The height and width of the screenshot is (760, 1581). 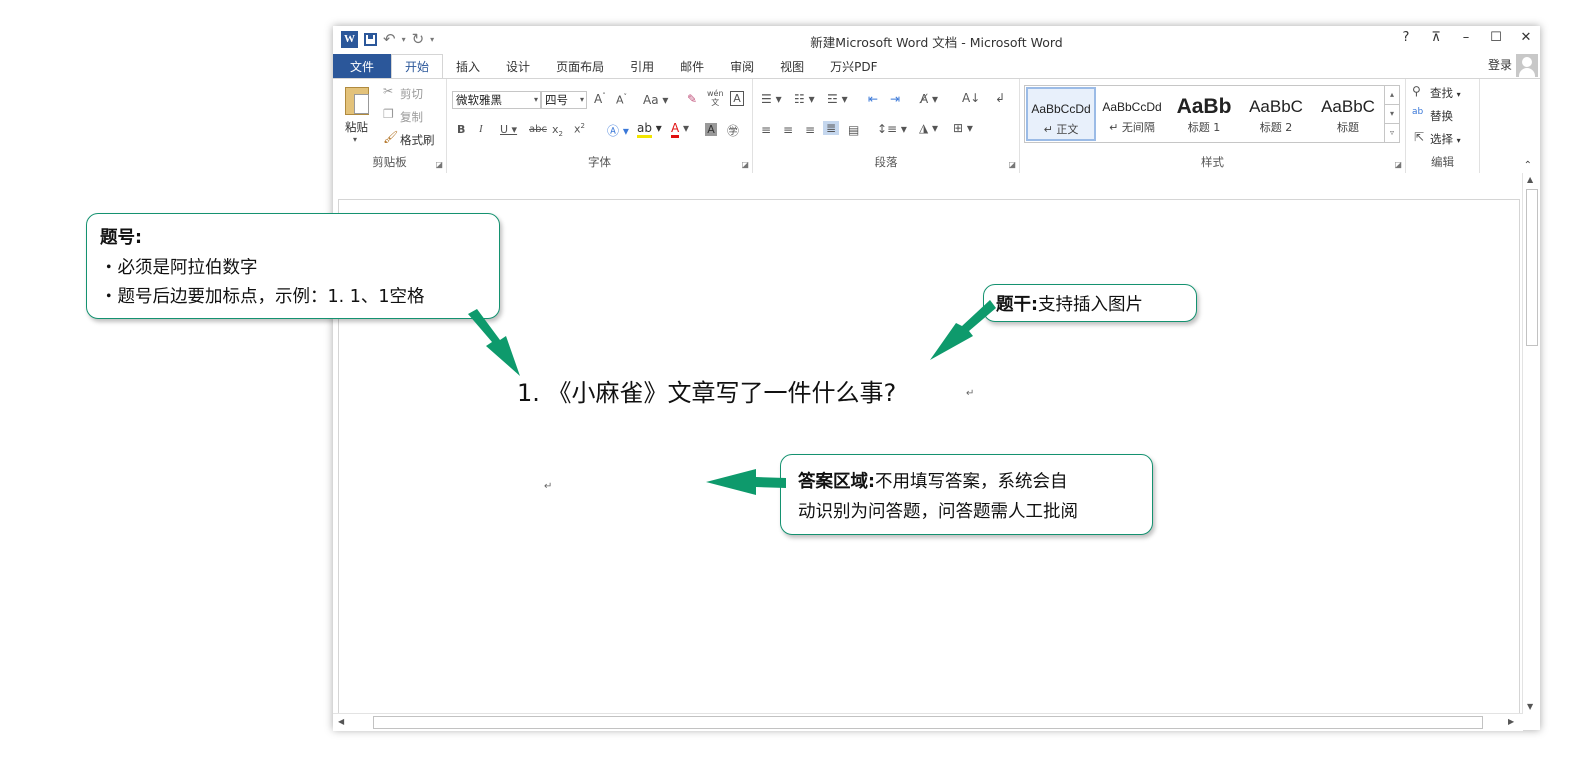 What do you see at coordinates (536, 100) in the screenshot?
I see `font-name-dropdown-icon: ▾` at bounding box center [536, 100].